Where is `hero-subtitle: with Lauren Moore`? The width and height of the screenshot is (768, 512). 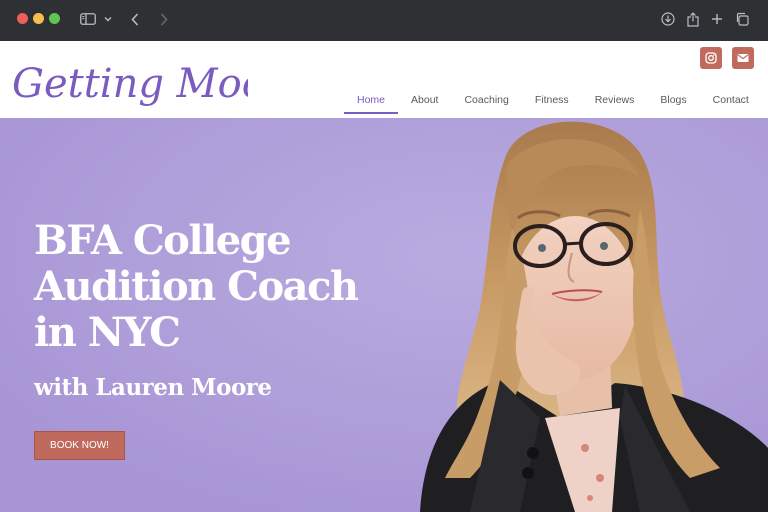
hero-subtitle: with Lauren Moore is located at coordinates (153, 387).